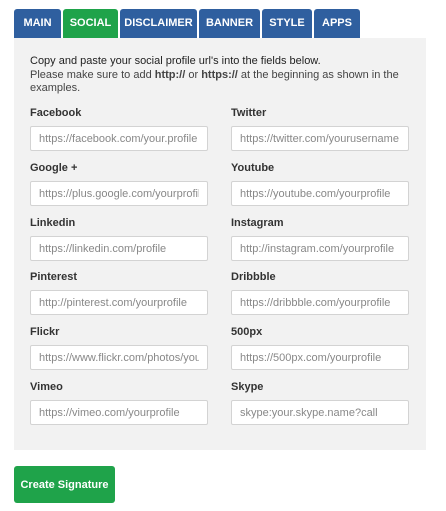 The width and height of the screenshot is (446, 511). Describe the element at coordinates (247, 387) in the screenshot. I see `skype-label: Skype` at that location.